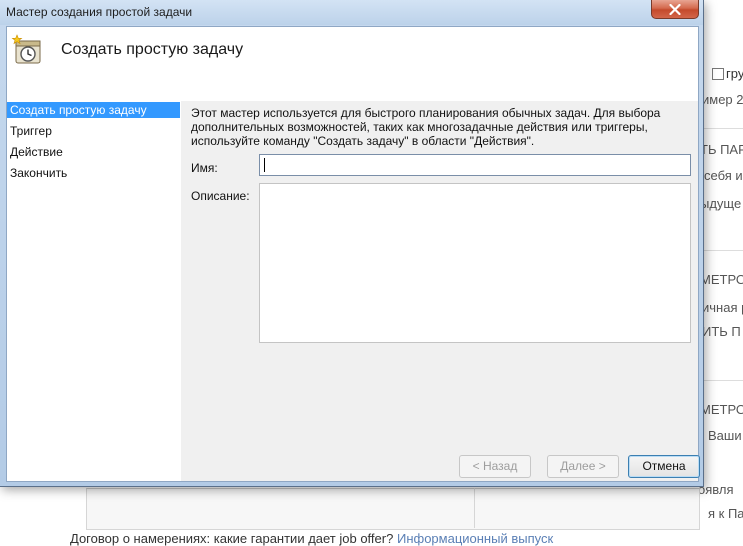 This screenshot has height=546, width=743. Describe the element at coordinates (352, 63) in the screenshot. I see `wizard-header: Создать простую задачу` at that location.